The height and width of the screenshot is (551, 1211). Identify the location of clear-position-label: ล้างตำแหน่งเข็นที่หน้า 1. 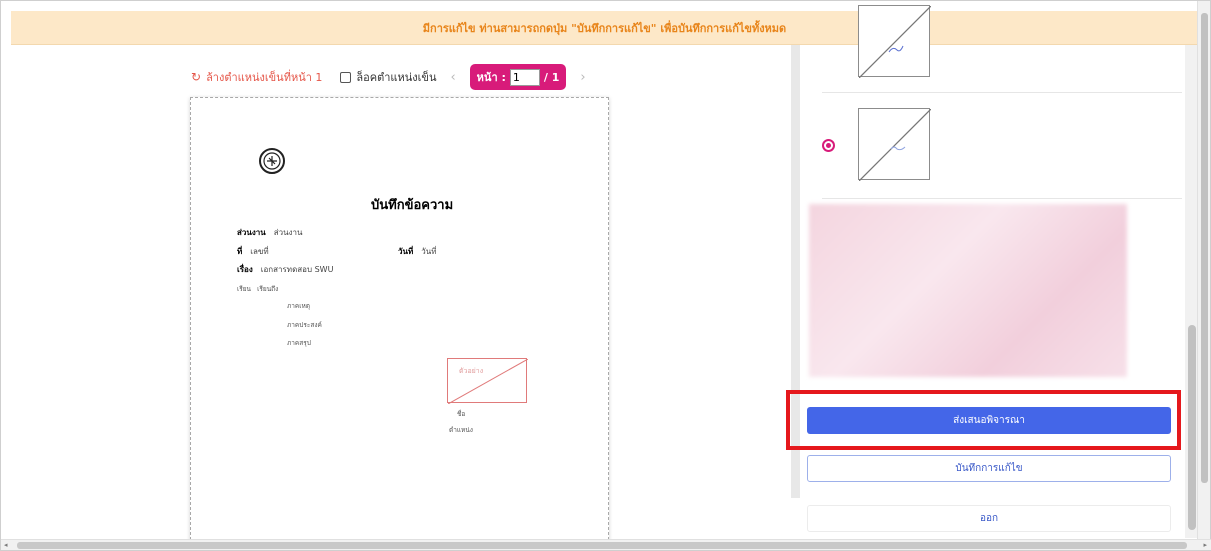
(264, 77).